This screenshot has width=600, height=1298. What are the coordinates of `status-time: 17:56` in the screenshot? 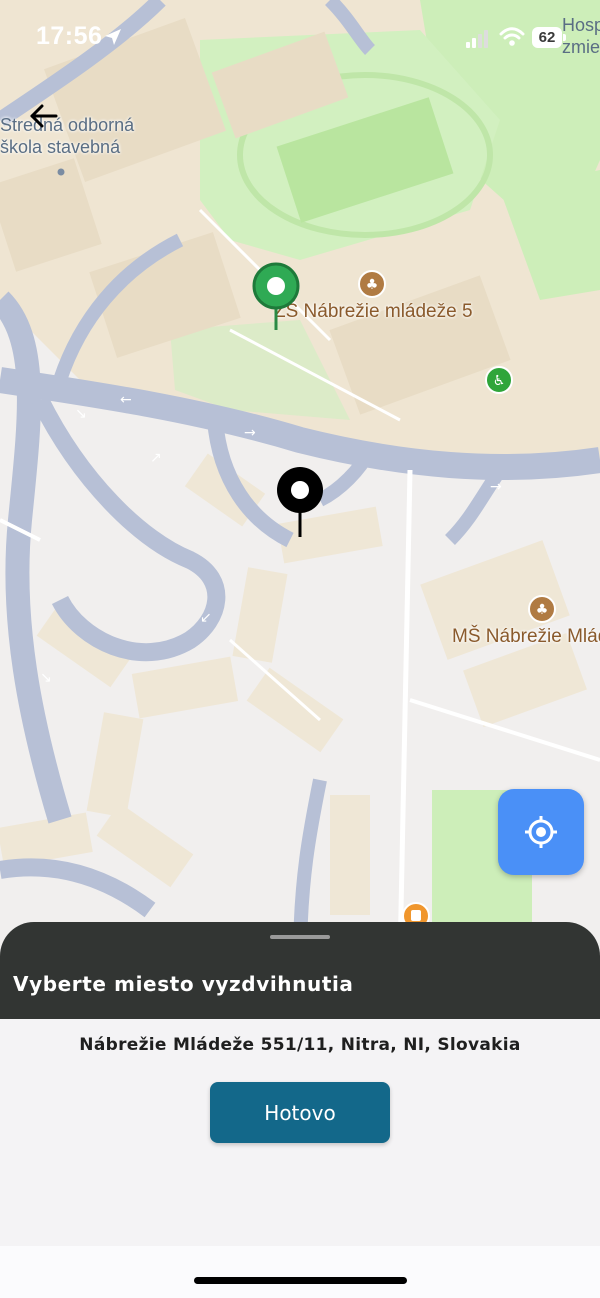 It's located at (69, 36).